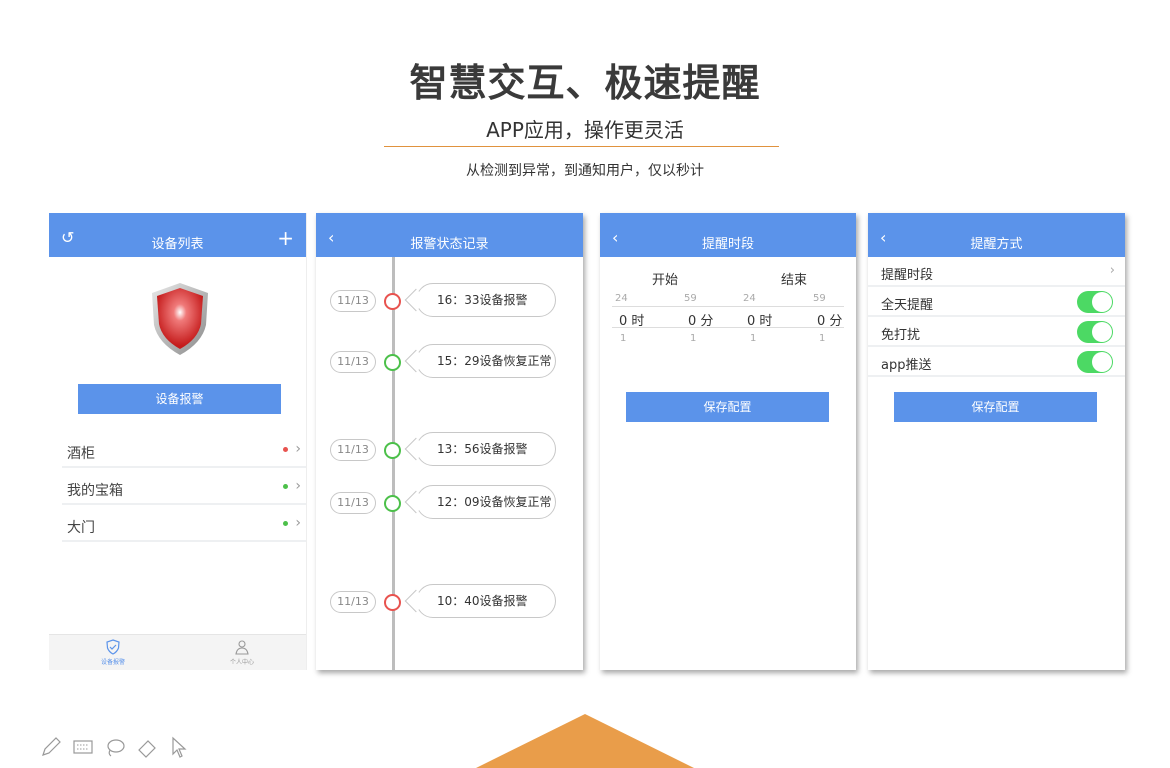 The image size is (1170, 768). I want to click on record-text: 10：40设备报警, so click(486, 601).